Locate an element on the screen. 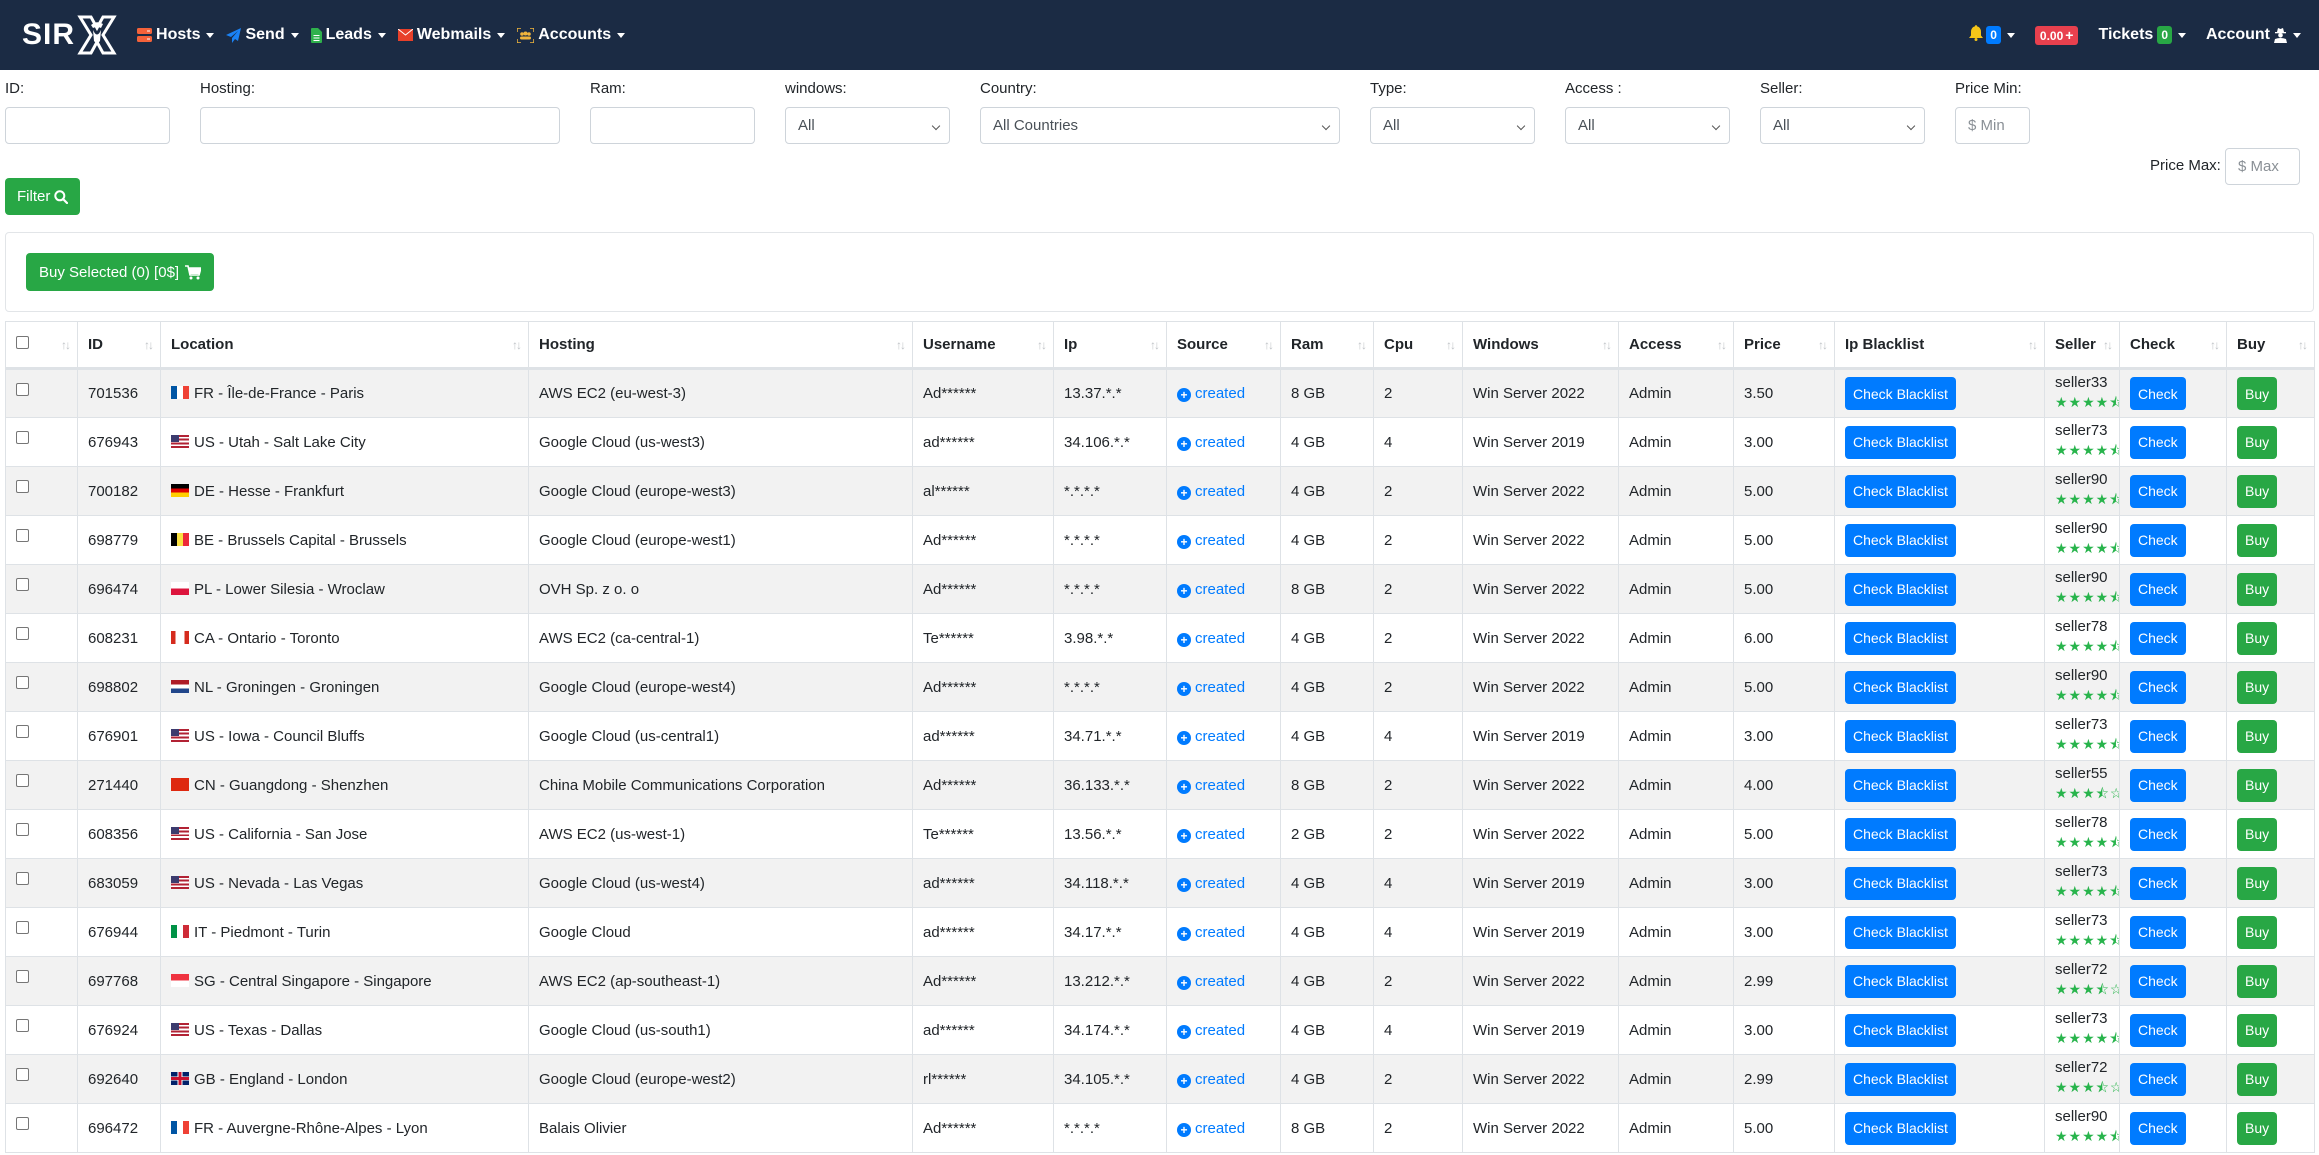  type-select: All is located at coordinates (1452, 125).